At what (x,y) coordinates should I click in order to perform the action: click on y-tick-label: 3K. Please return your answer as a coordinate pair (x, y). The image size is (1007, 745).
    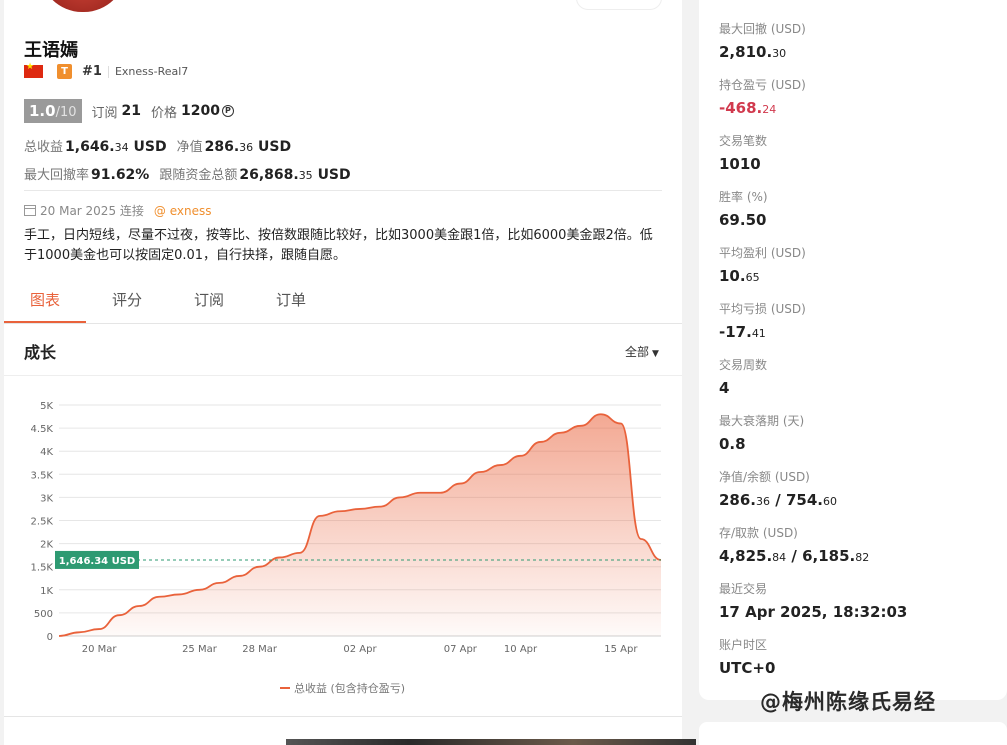
    Looking at the image, I should click on (46, 498).